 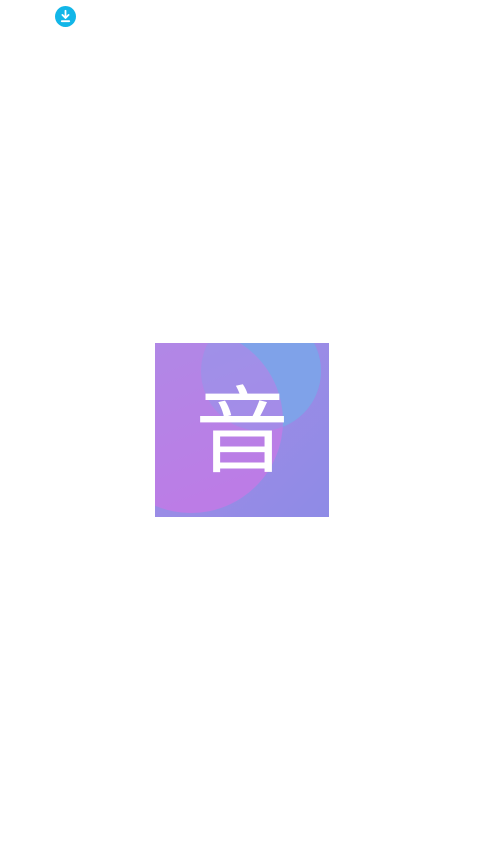 What do you see at coordinates (65, 16) in the screenshot?
I see `download-icon` at bounding box center [65, 16].